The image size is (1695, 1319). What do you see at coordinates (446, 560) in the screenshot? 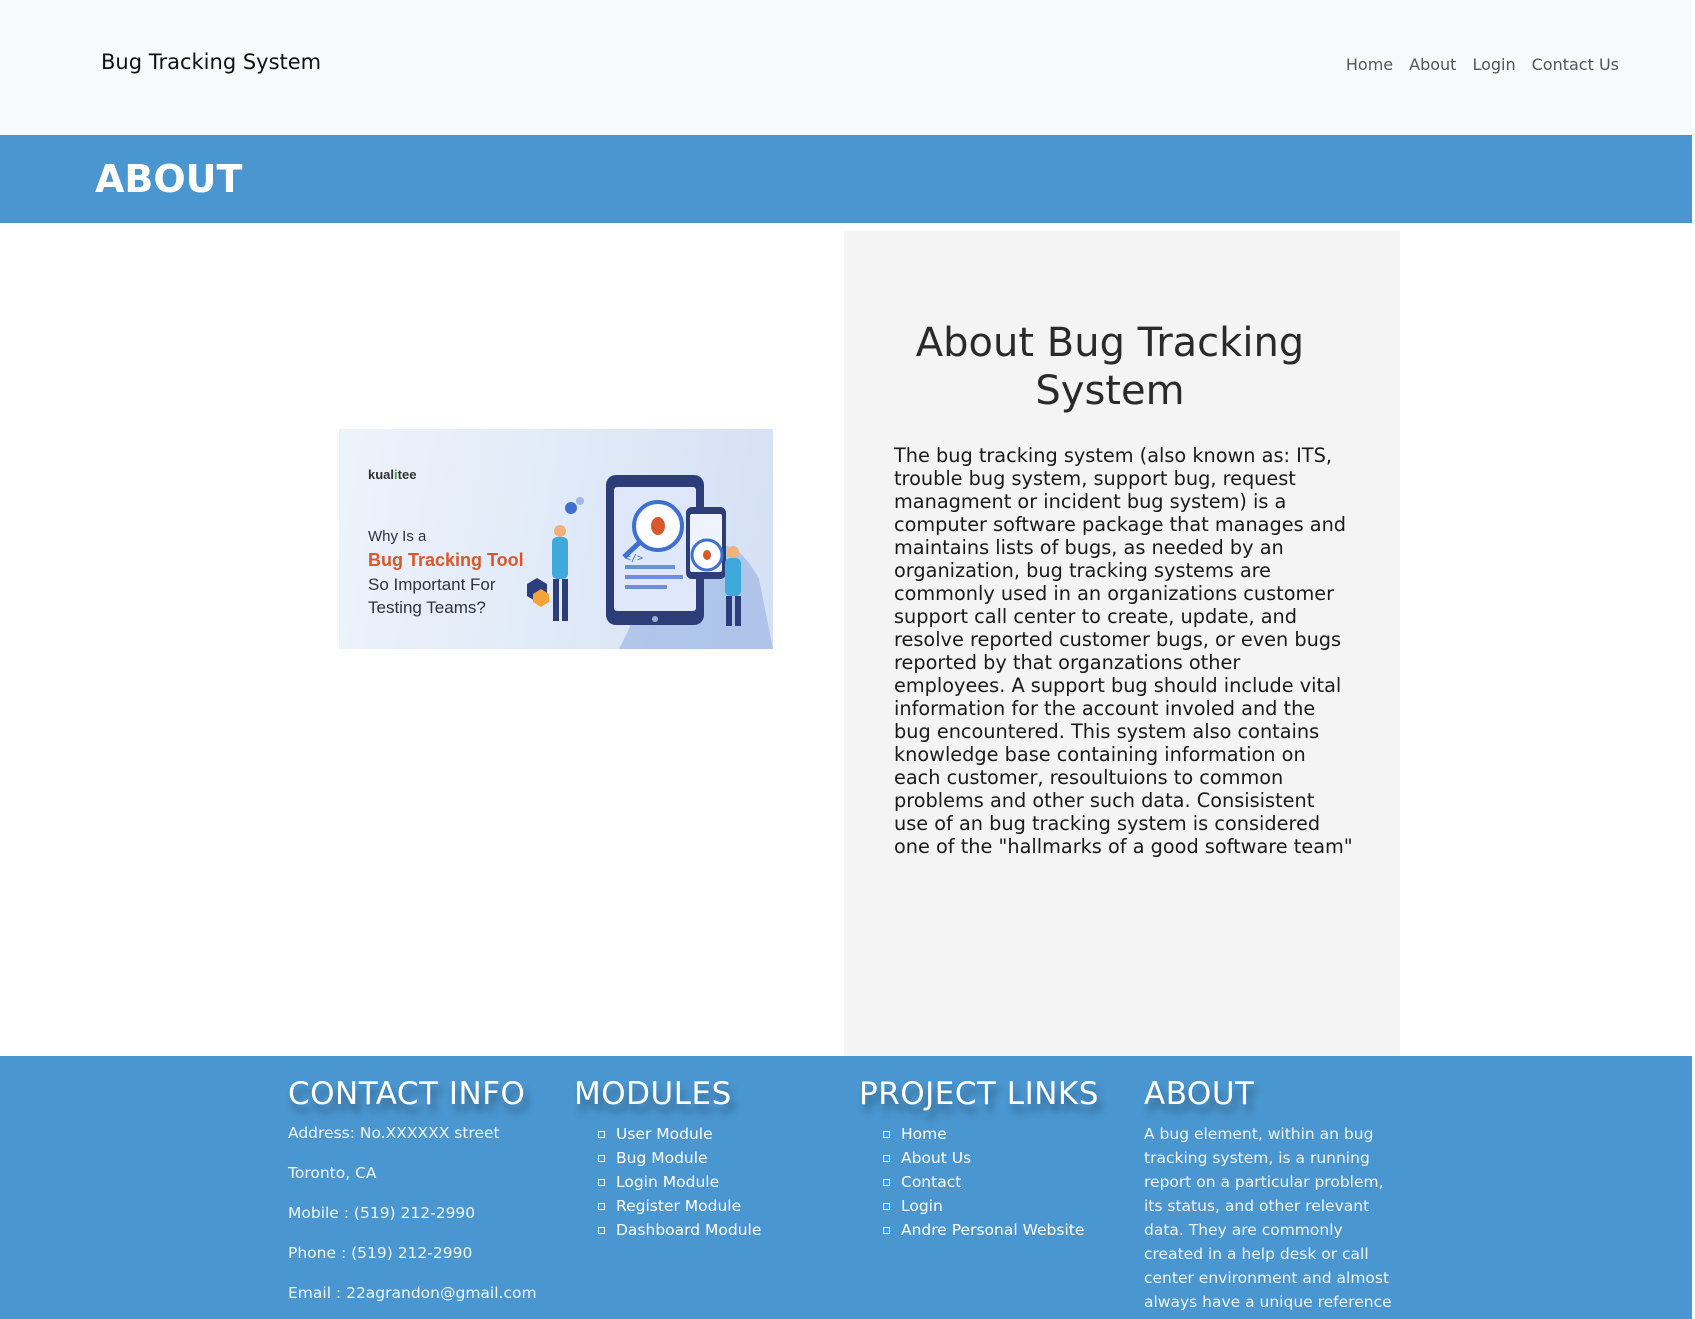
I see `illustration-line-2: Bug Tracking Tool` at bounding box center [446, 560].